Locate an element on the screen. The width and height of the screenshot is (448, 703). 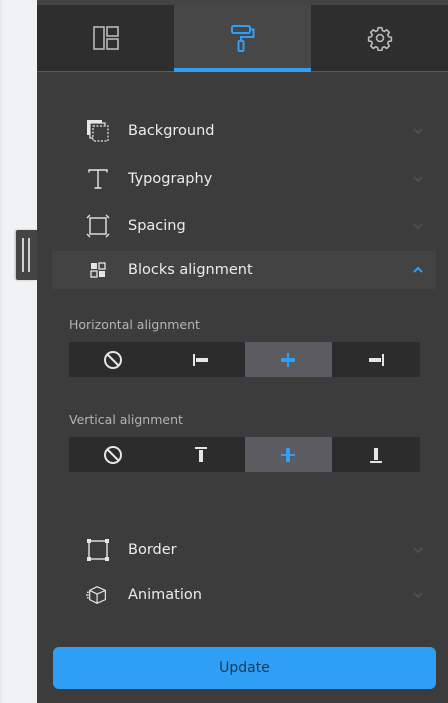
update-button: Update is located at coordinates (244, 668).